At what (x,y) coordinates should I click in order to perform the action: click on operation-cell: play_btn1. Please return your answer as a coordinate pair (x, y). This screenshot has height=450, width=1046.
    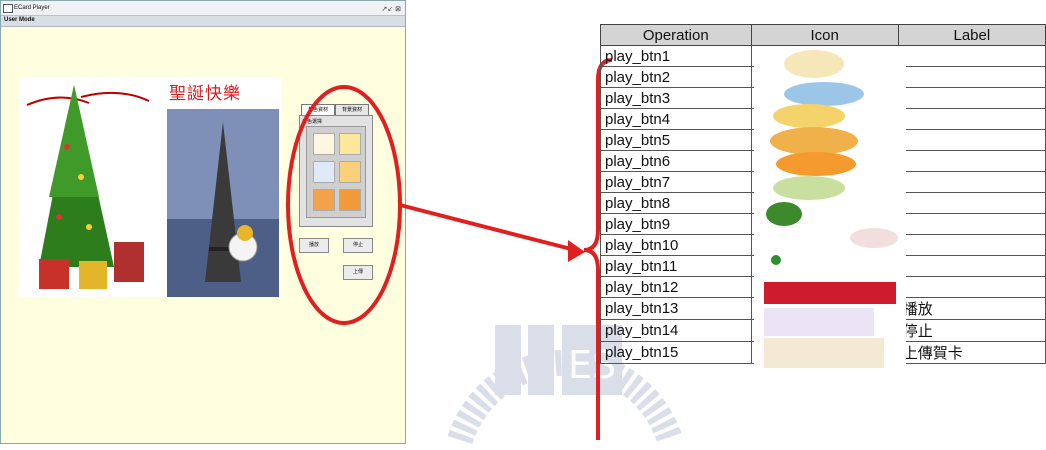
    Looking at the image, I should click on (676, 56).